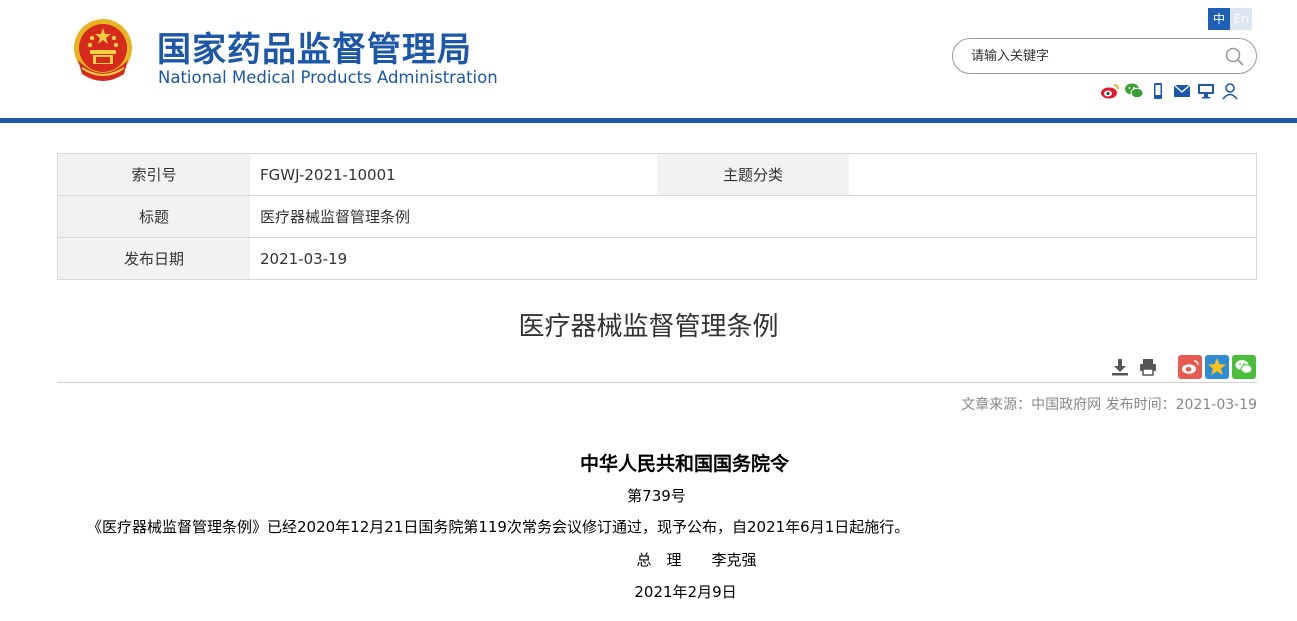 Image resolution: width=1297 pixels, height=621 pixels. What do you see at coordinates (1244, 367) in the screenshot?
I see `wechat-share-icon` at bounding box center [1244, 367].